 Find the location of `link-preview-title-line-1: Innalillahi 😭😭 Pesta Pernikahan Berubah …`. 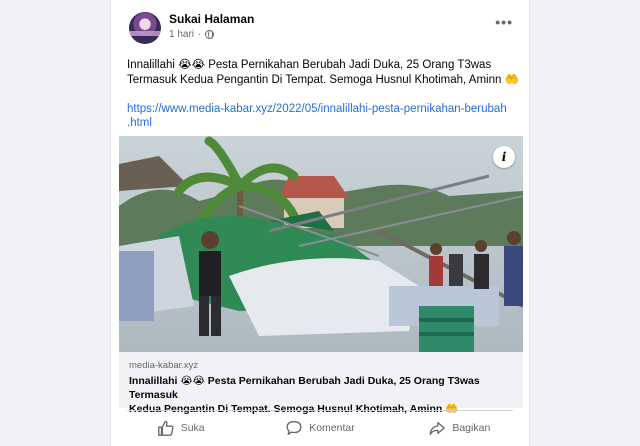

link-preview-title-line-1: Innalillahi 😭😭 Pesta Pernikahan Berubah … is located at coordinates (304, 388).